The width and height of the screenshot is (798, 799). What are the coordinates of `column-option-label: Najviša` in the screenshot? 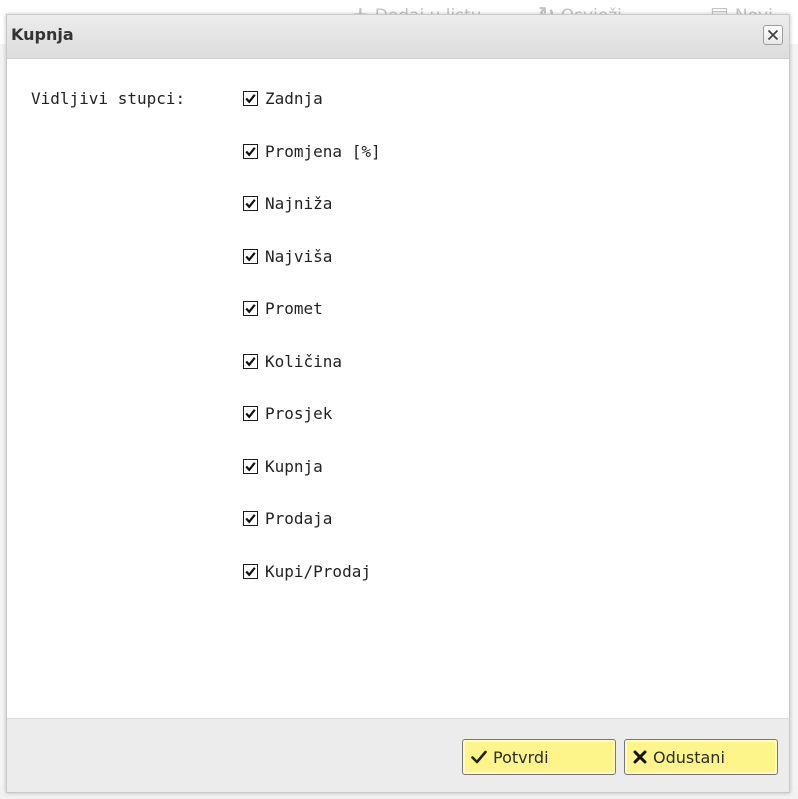 It's located at (299, 256).